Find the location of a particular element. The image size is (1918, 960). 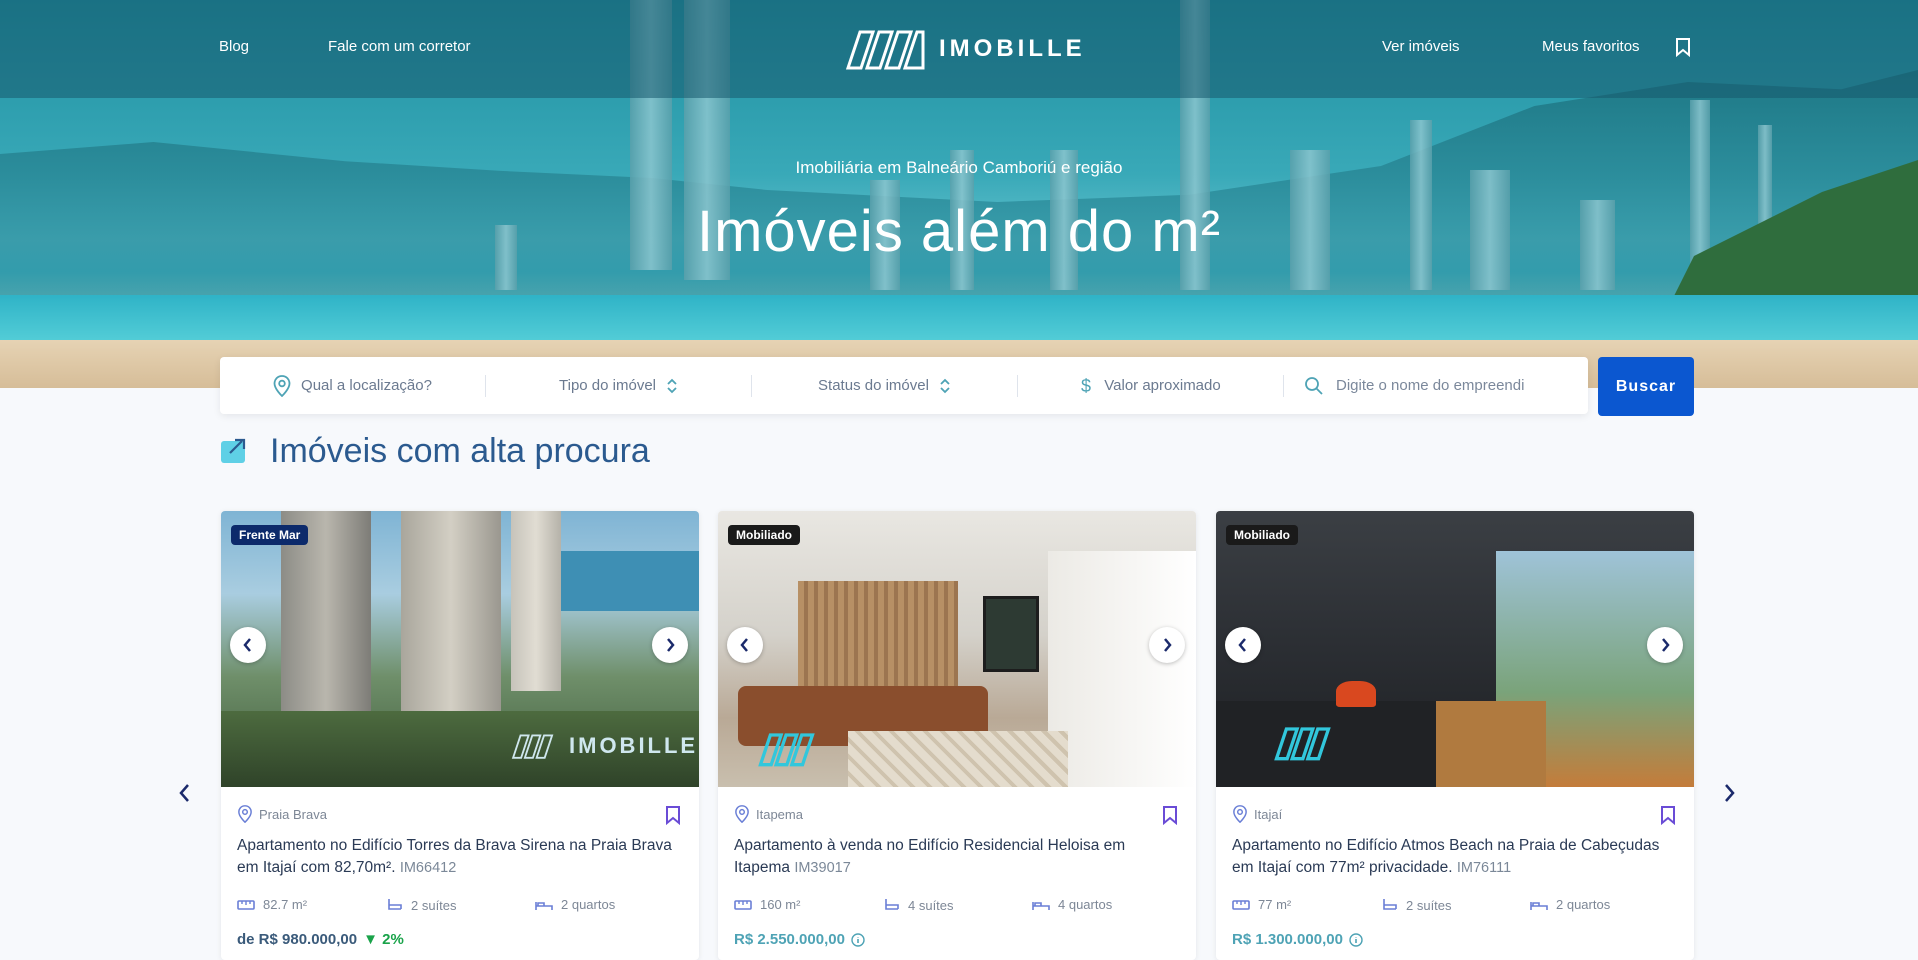

search-icon is located at coordinates (1314, 385).